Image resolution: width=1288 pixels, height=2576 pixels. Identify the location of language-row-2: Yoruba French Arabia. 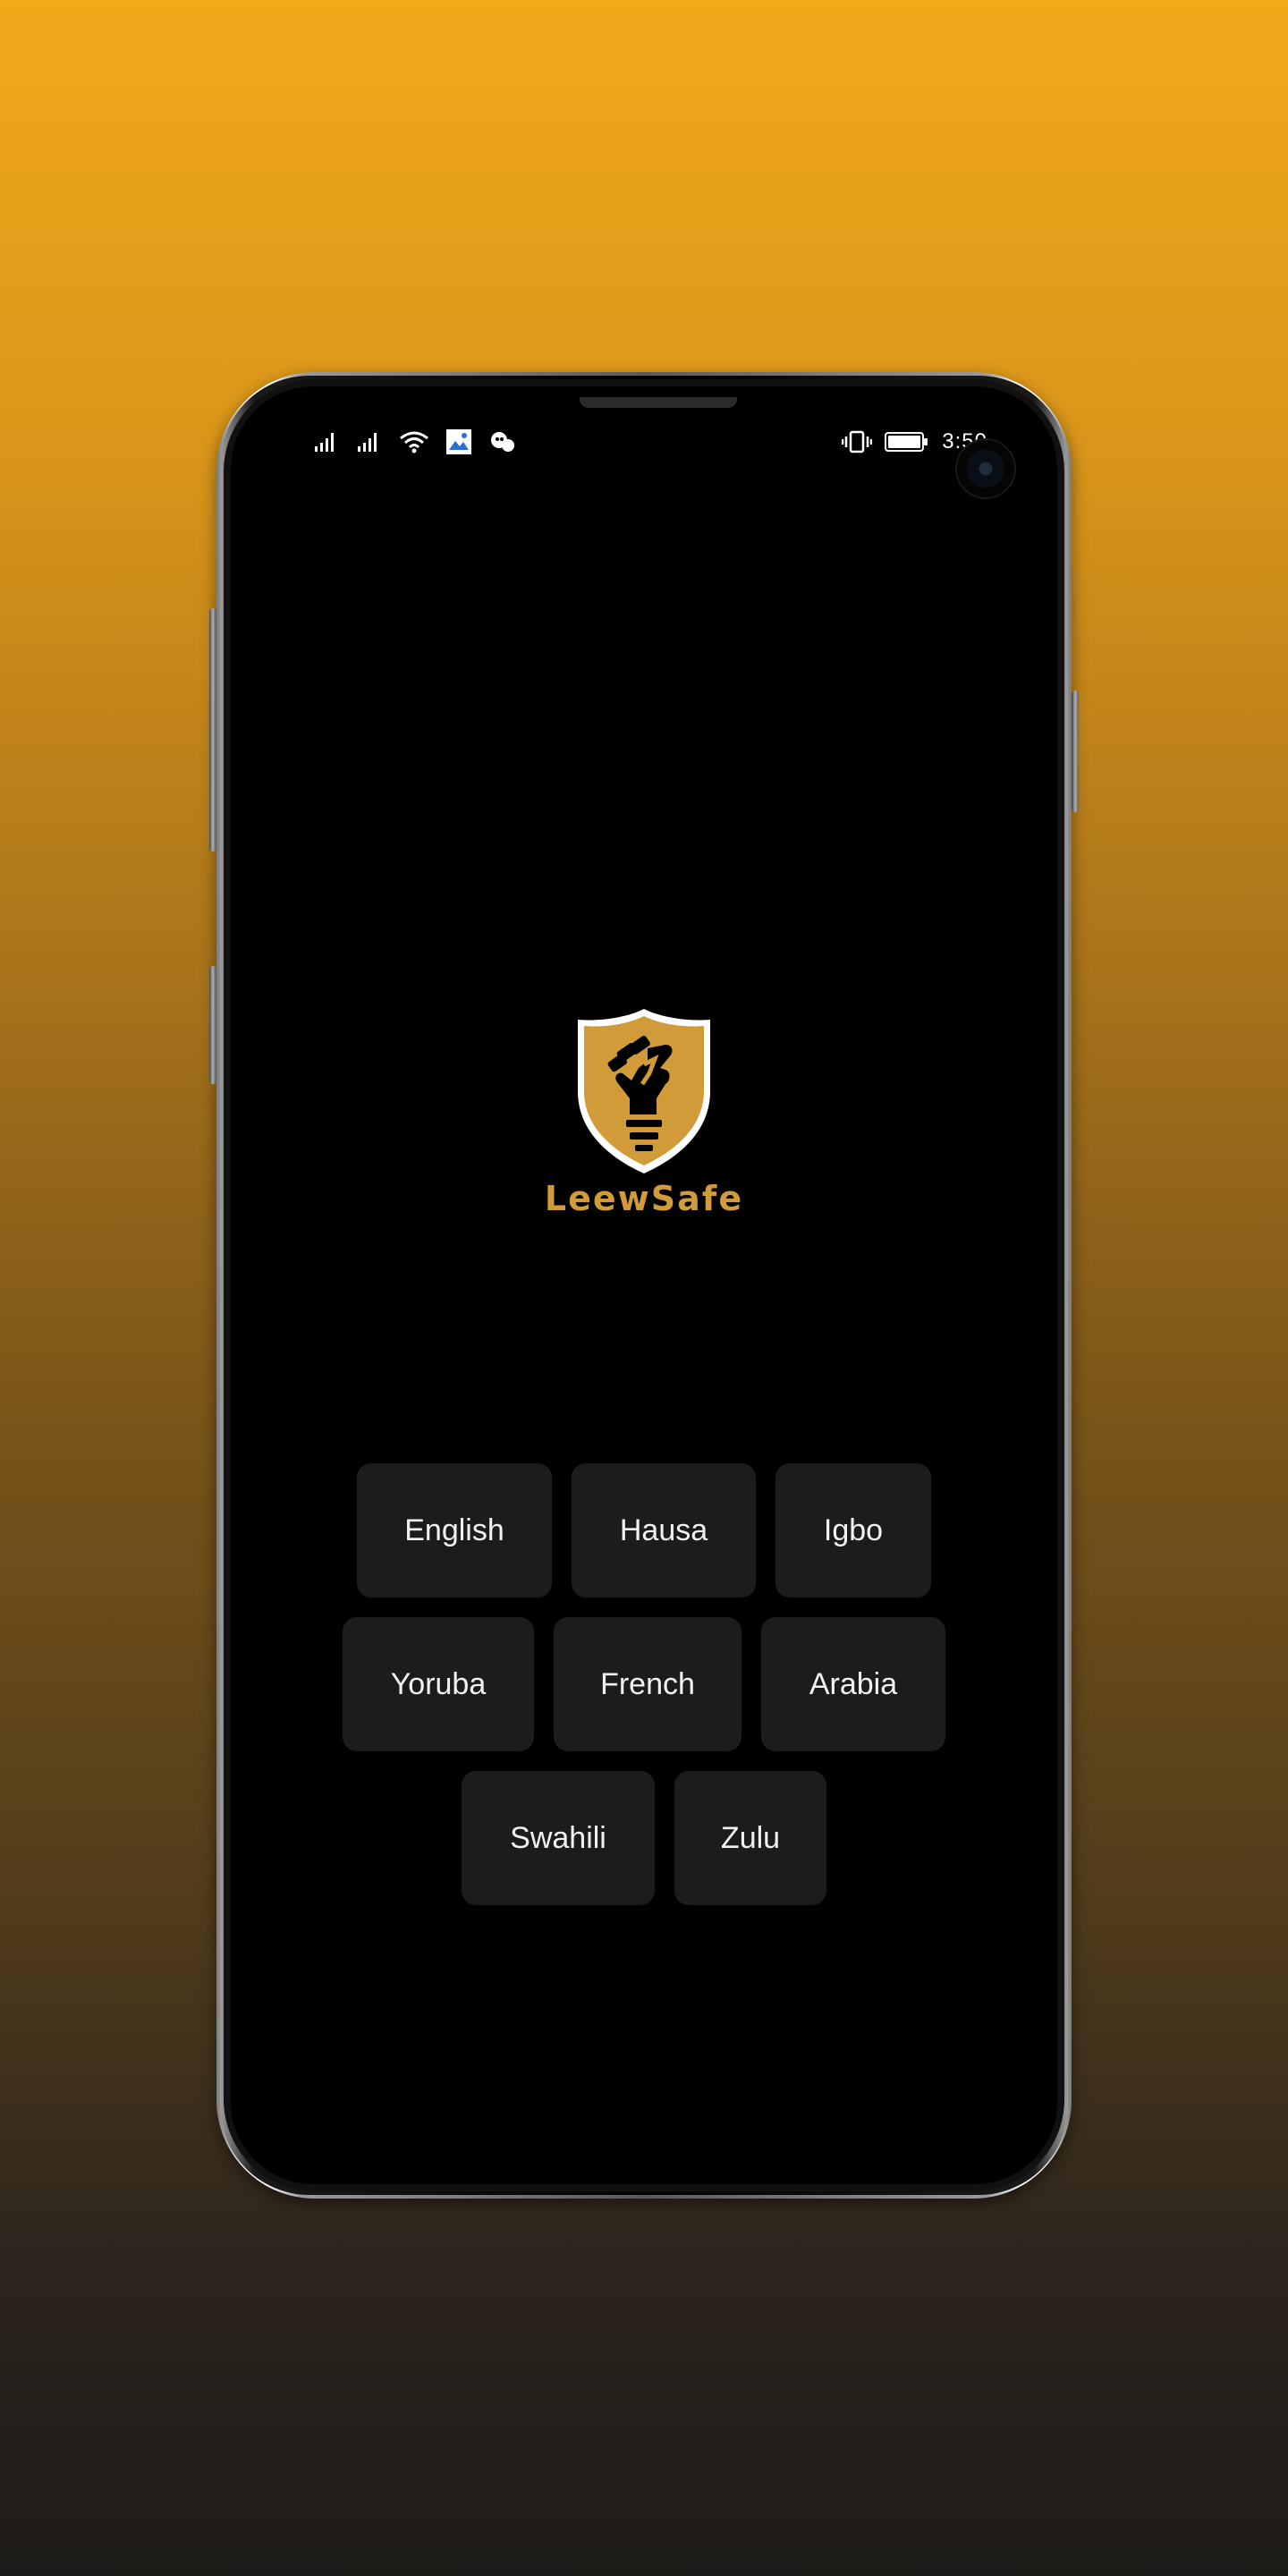
(644, 1684).